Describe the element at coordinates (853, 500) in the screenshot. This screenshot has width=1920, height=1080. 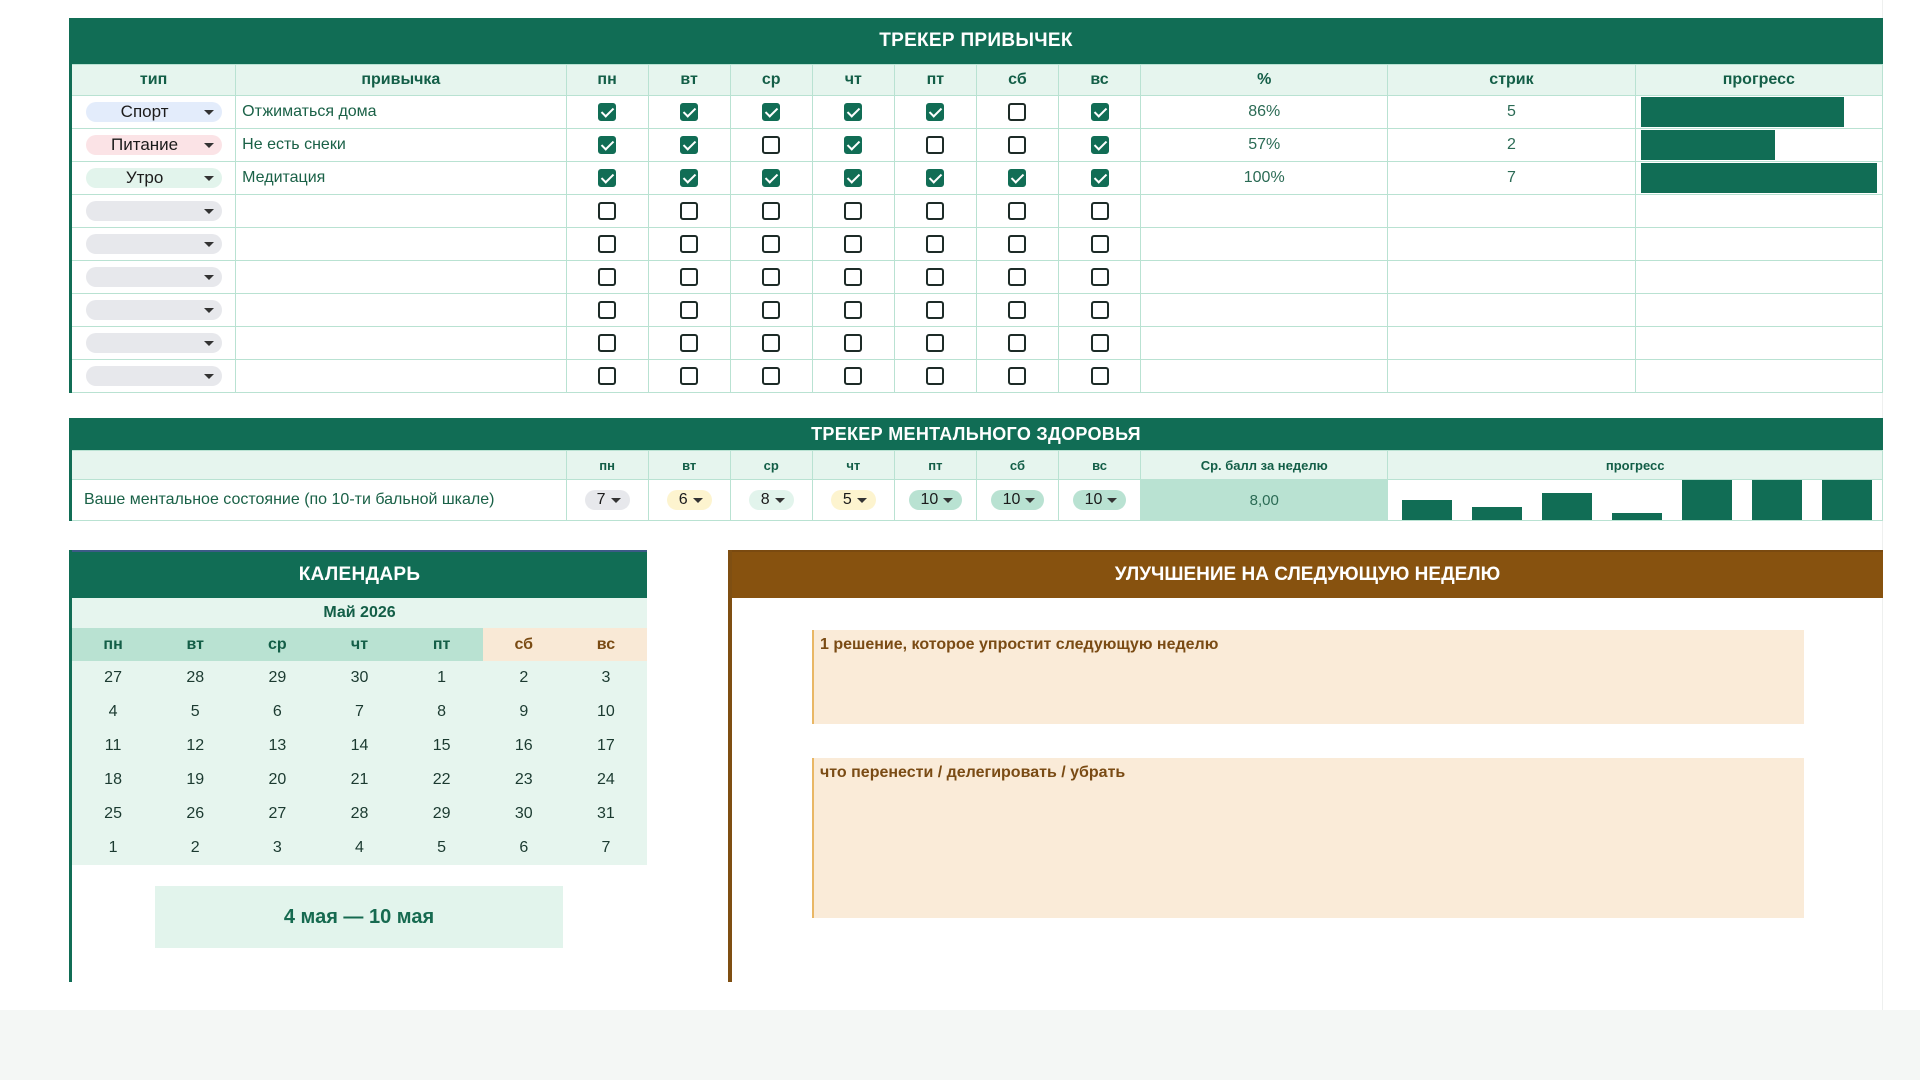
I see `score-cell: 5` at that location.